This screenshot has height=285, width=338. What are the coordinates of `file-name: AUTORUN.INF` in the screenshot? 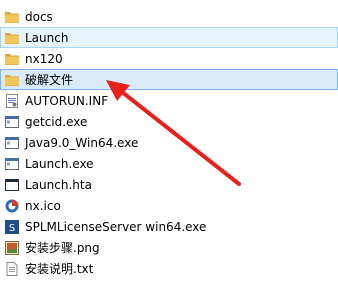 It's located at (67, 100).